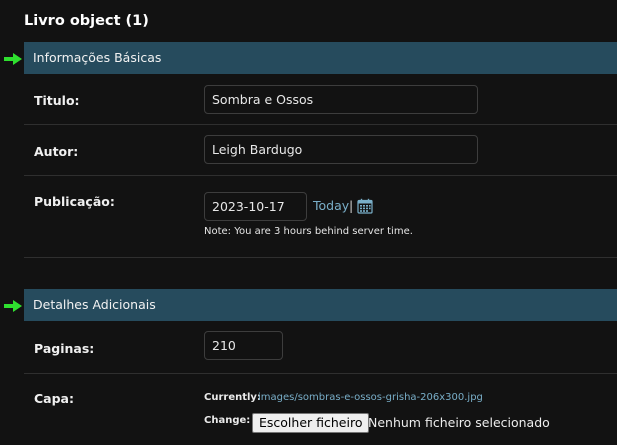 The image size is (617, 445). I want to click on page-title: Livro object (1), so click(86, 21).